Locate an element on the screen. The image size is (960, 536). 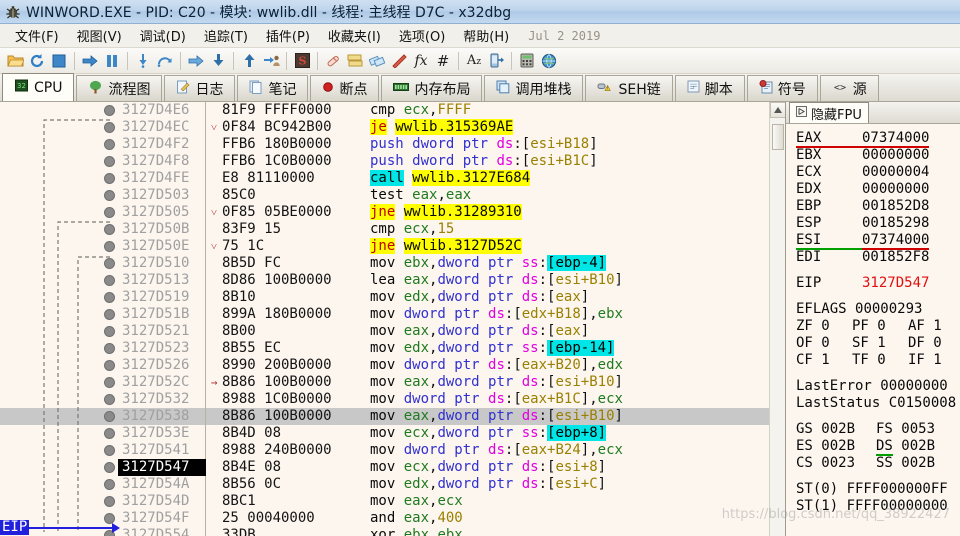
menu-view: 视图(V) is located at coordinates (99, 35).